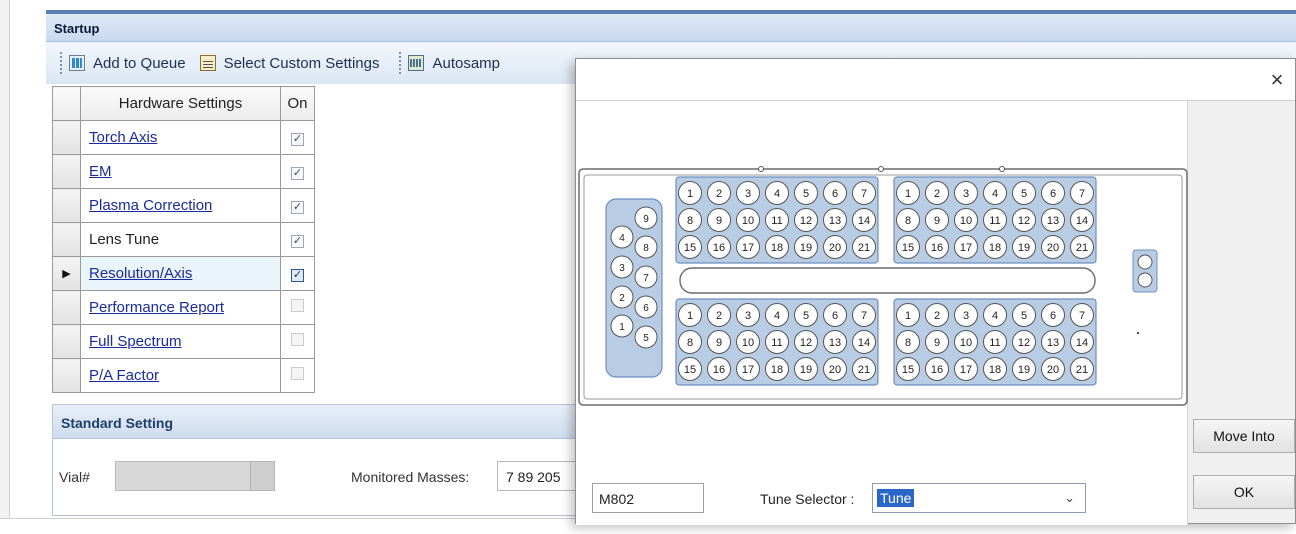  Describe the element at coordinates (135, 341) in the screenshot. I see `hardware-setting-link: Full Spectrum` at that location.